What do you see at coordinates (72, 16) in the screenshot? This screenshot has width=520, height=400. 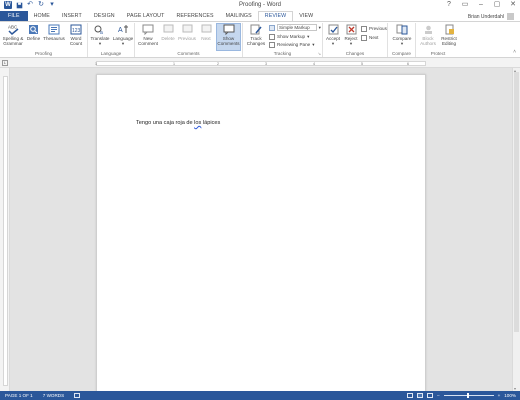 I see `tab-insert: INSERT` at bounding box center [72, 16].